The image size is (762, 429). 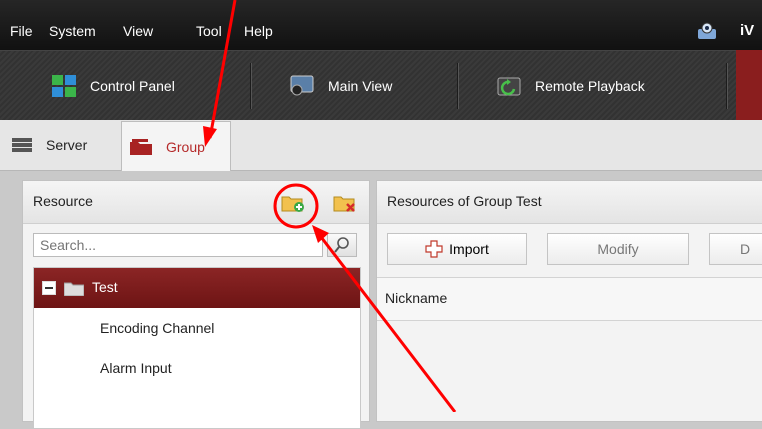 What do you see at coordinates (569, 202) in the screenshot?
I see `group-panel-header: Resources of Group Test` at bounding box center [569, 202].